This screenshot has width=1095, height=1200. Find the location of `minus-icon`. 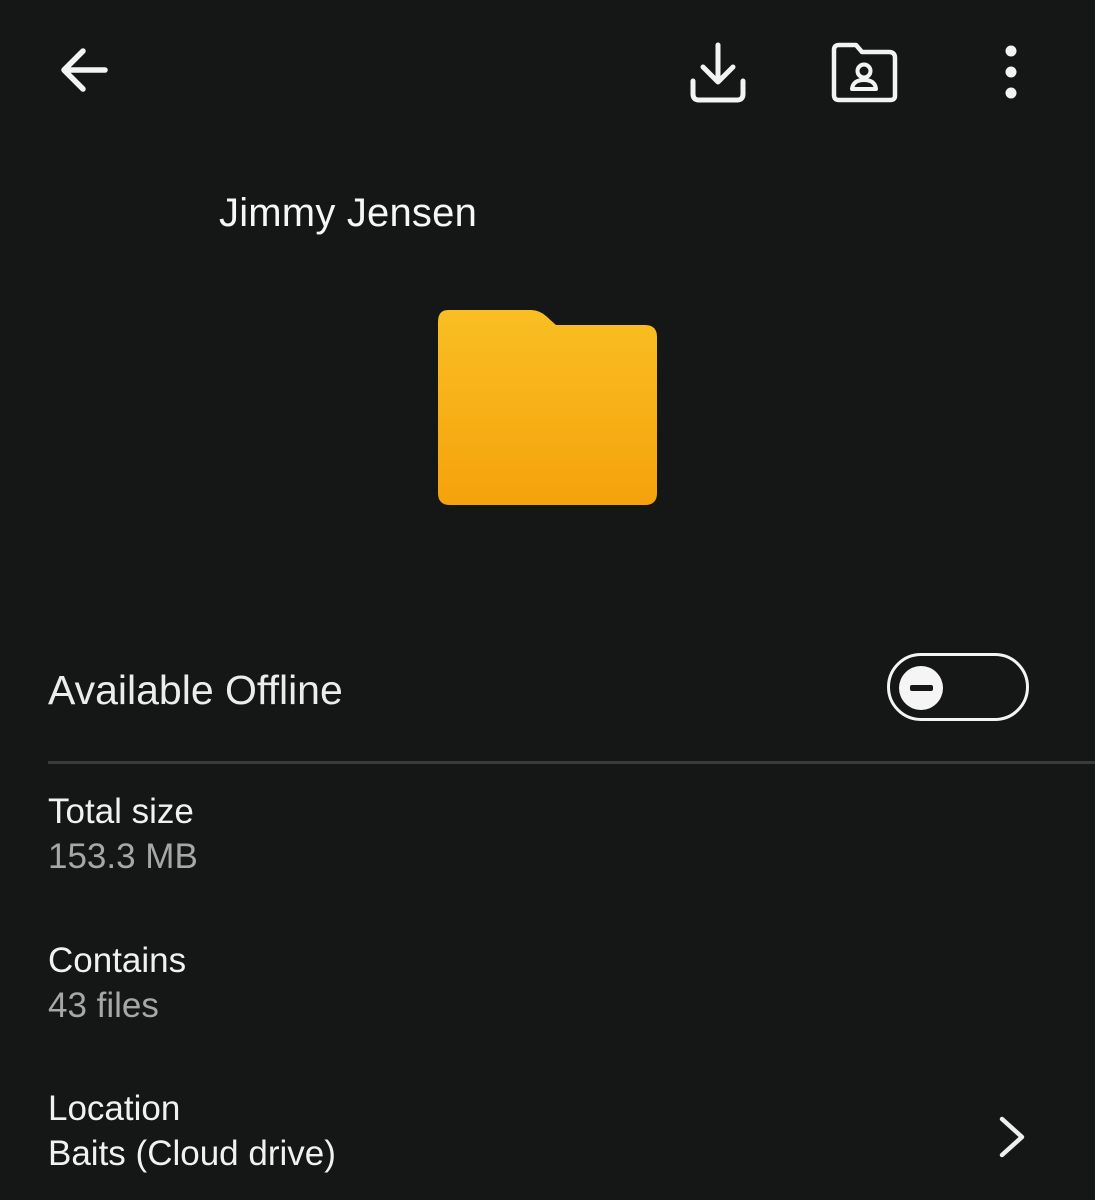

minus-icon is located at coordinates (921, 688).